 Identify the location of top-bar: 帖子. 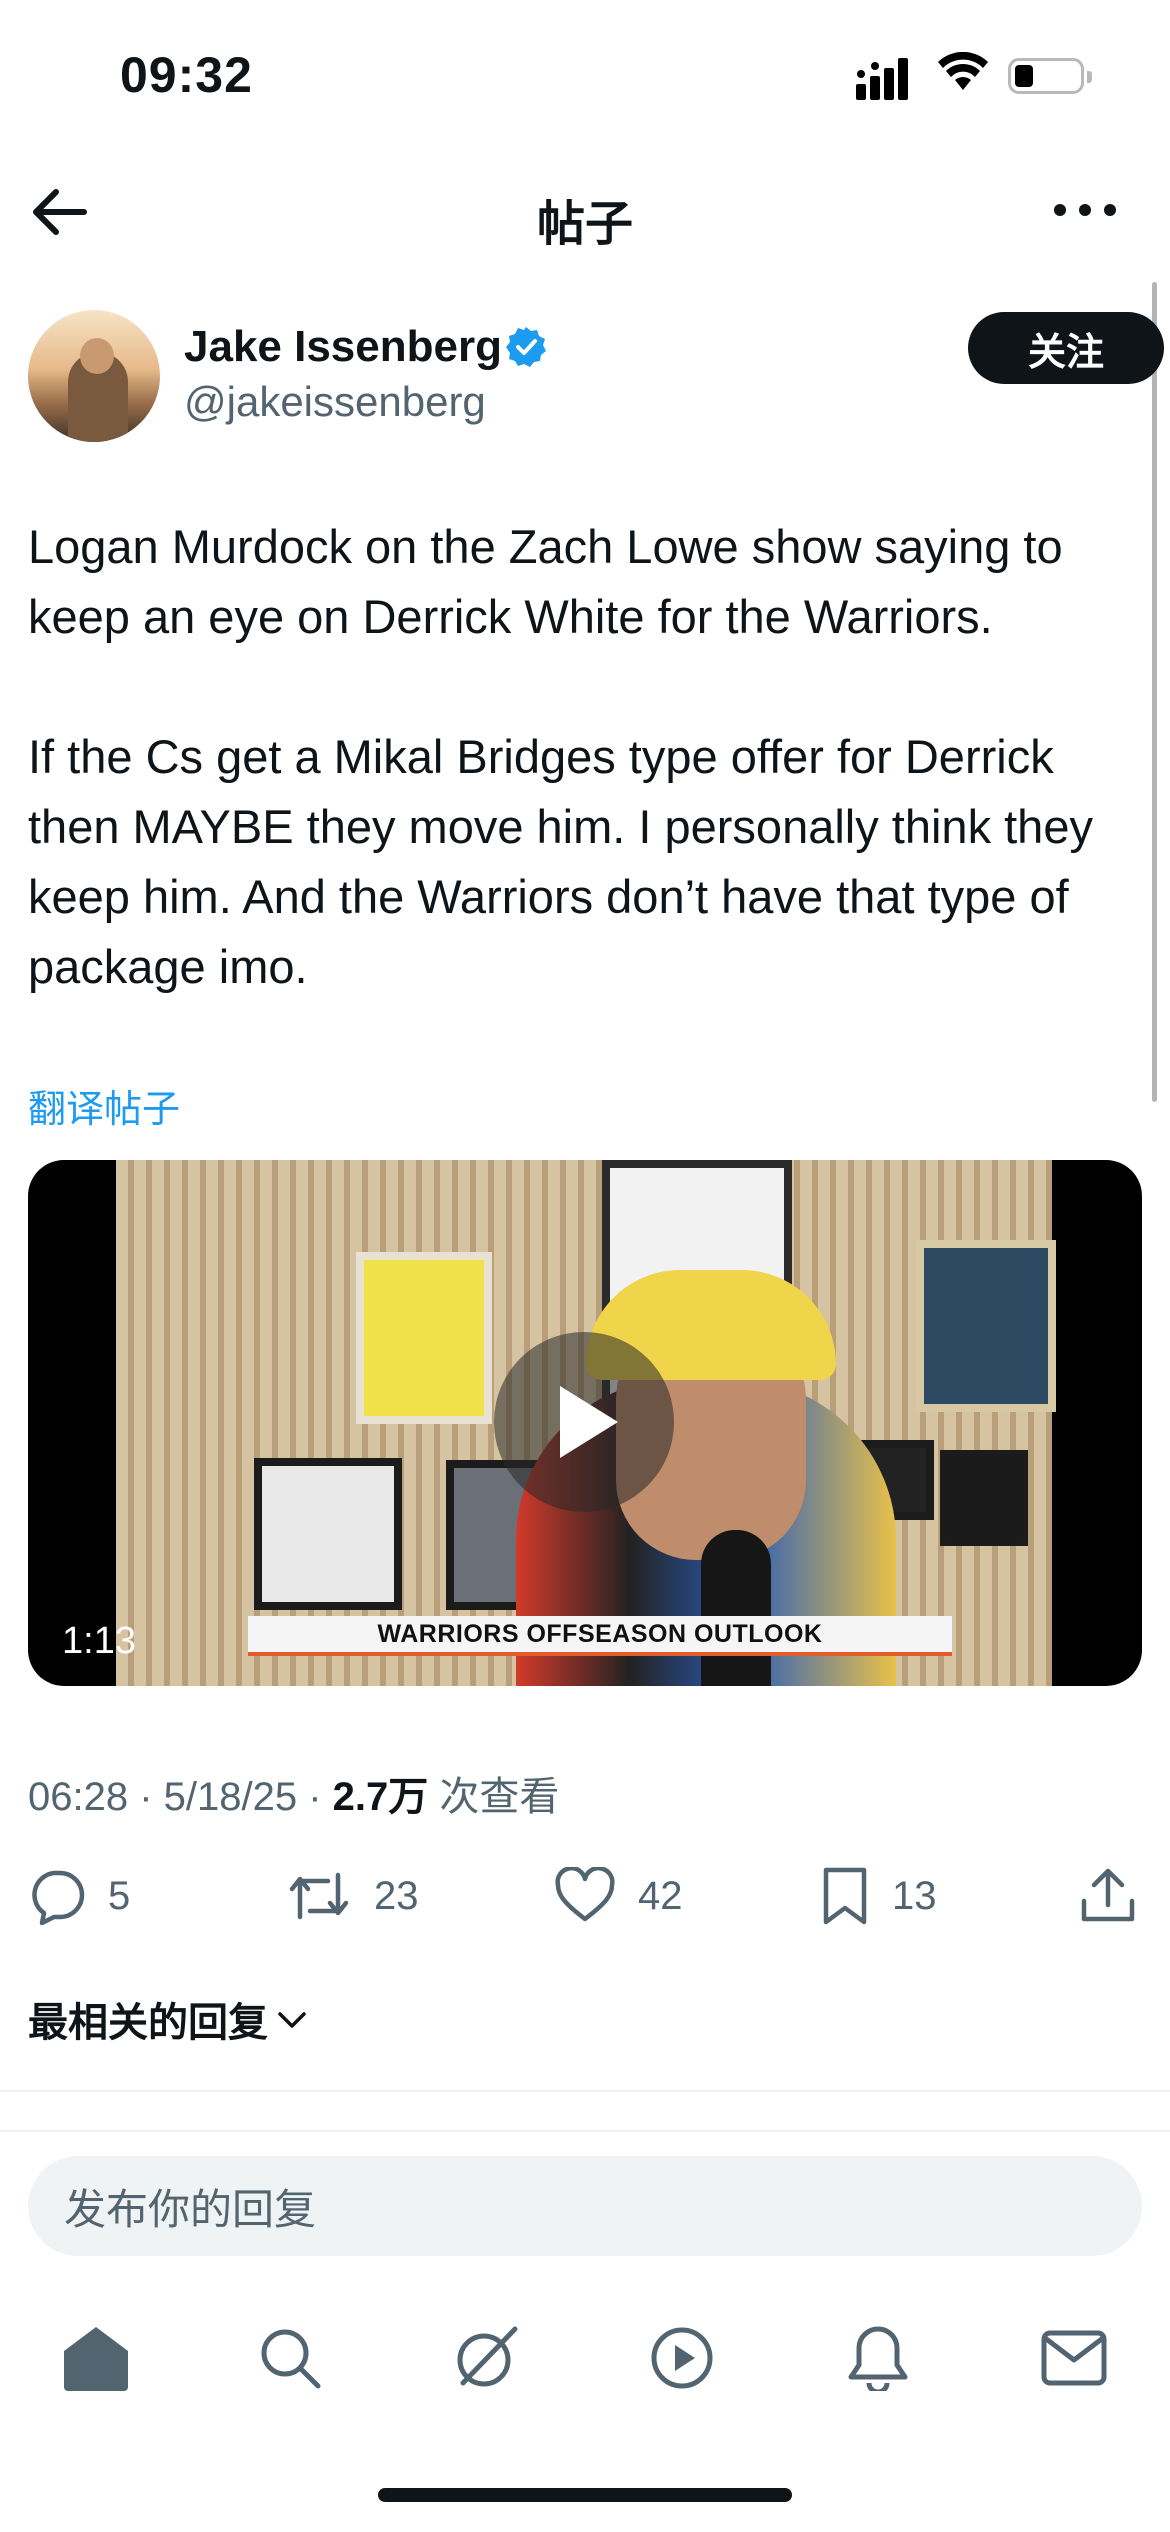
(585, 210).